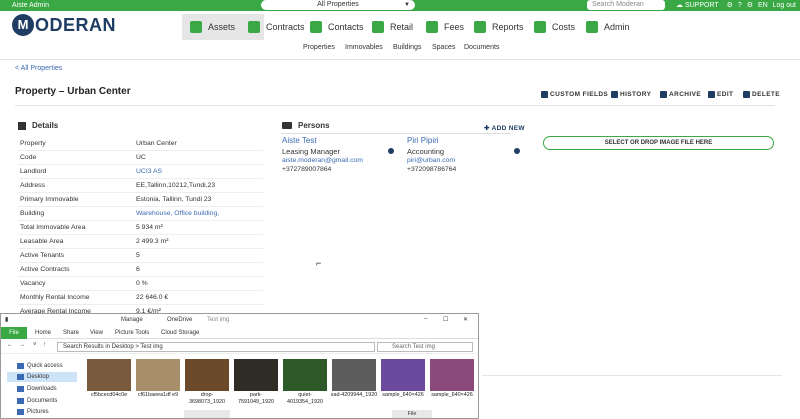  I want to click on breadcrumb: < All Properties, so click(38, 68).